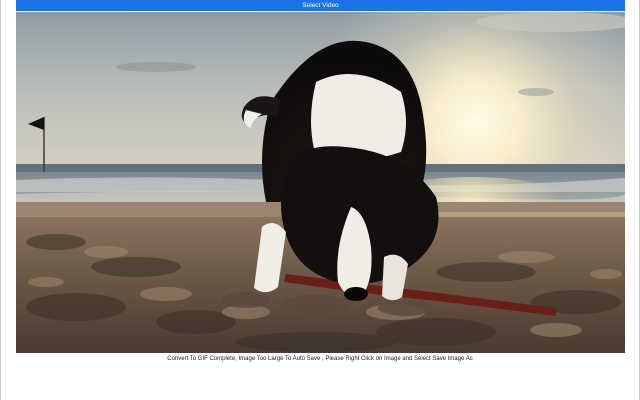 This screenshot has height=400, width=640. I want to click on select-video-button: Select Video, so click(320, 5).